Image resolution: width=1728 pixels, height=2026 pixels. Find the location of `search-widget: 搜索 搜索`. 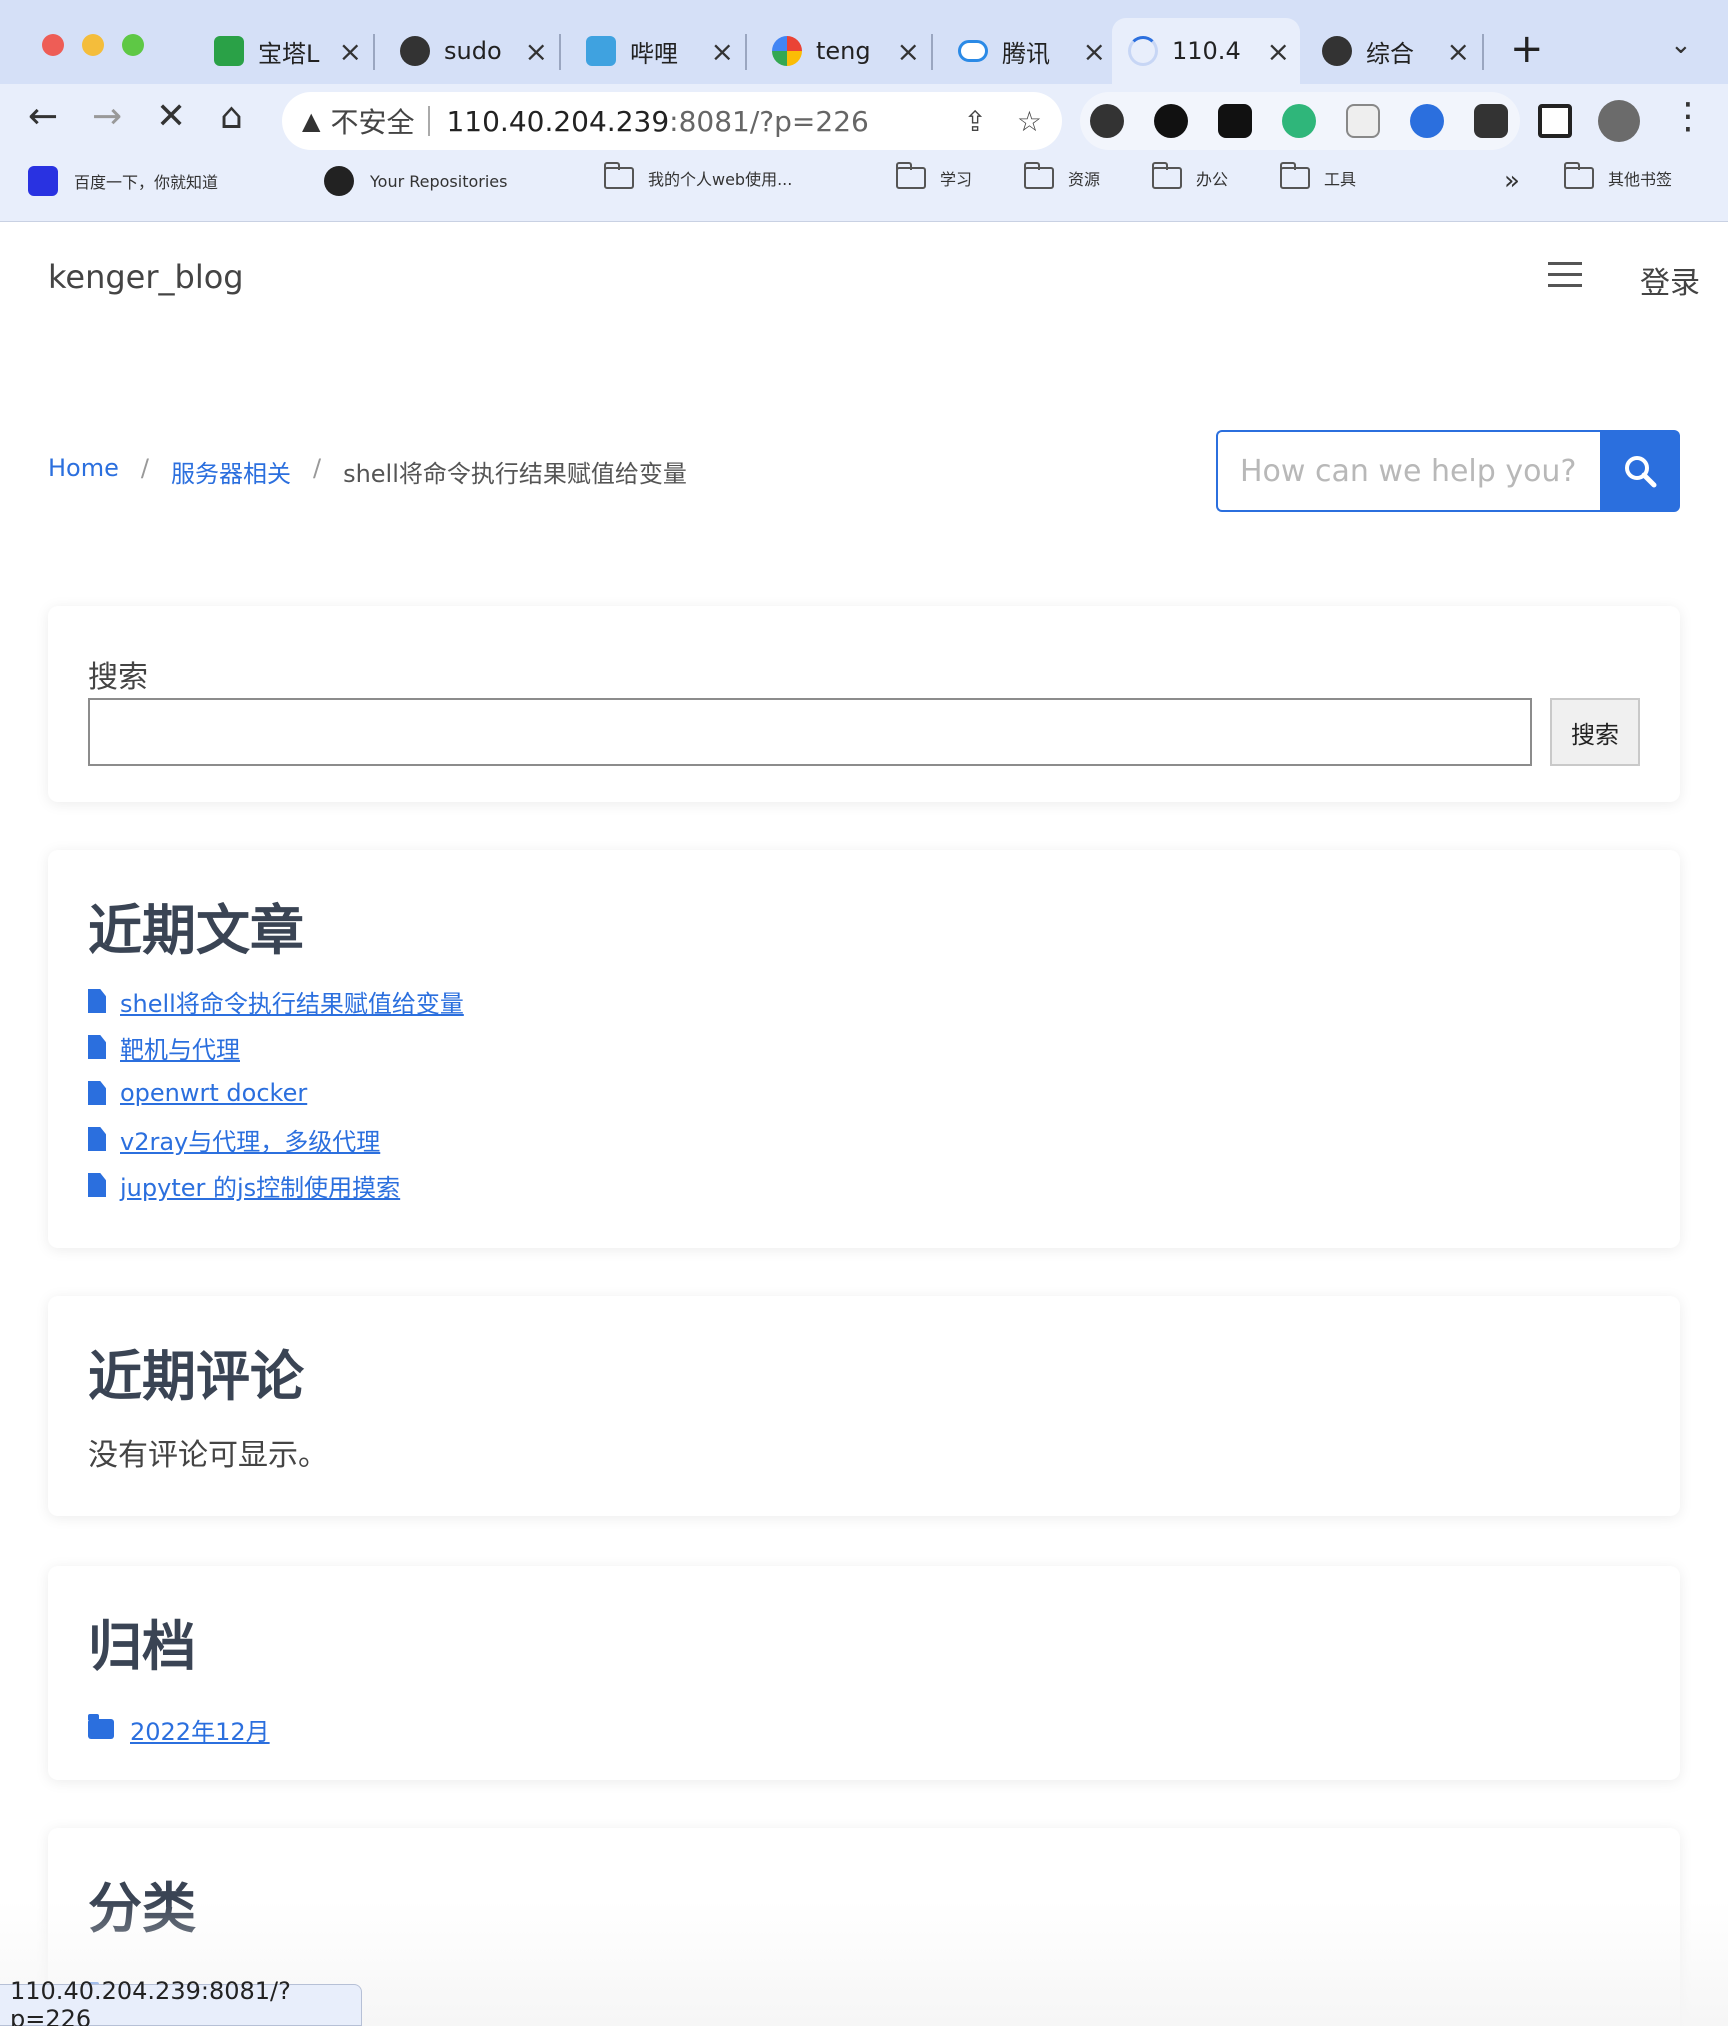

search-widget: 搜索 搜索 is located at coordinates (864, 704).